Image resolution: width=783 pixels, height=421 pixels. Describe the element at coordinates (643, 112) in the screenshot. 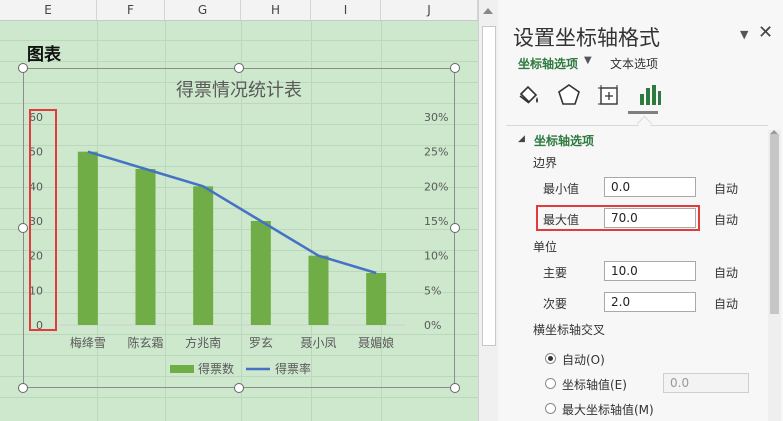

I see `active-icon-underline` at that location.